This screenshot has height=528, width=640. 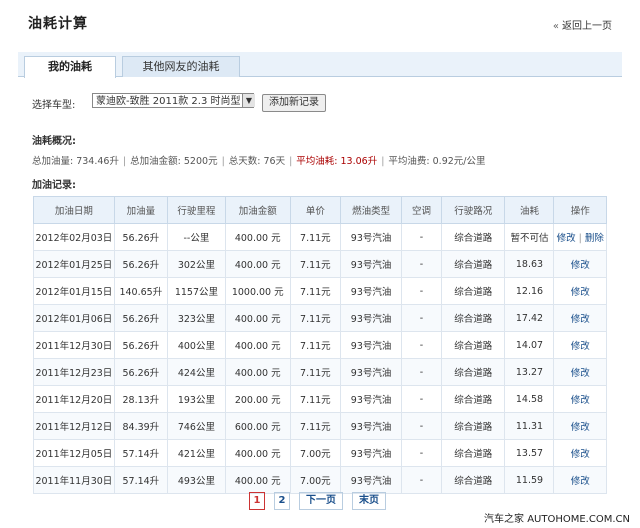 What do you see at coordinates (315, 210) in the screenshot?
I see `column-header: 单价` at bounding box center [315, 210].